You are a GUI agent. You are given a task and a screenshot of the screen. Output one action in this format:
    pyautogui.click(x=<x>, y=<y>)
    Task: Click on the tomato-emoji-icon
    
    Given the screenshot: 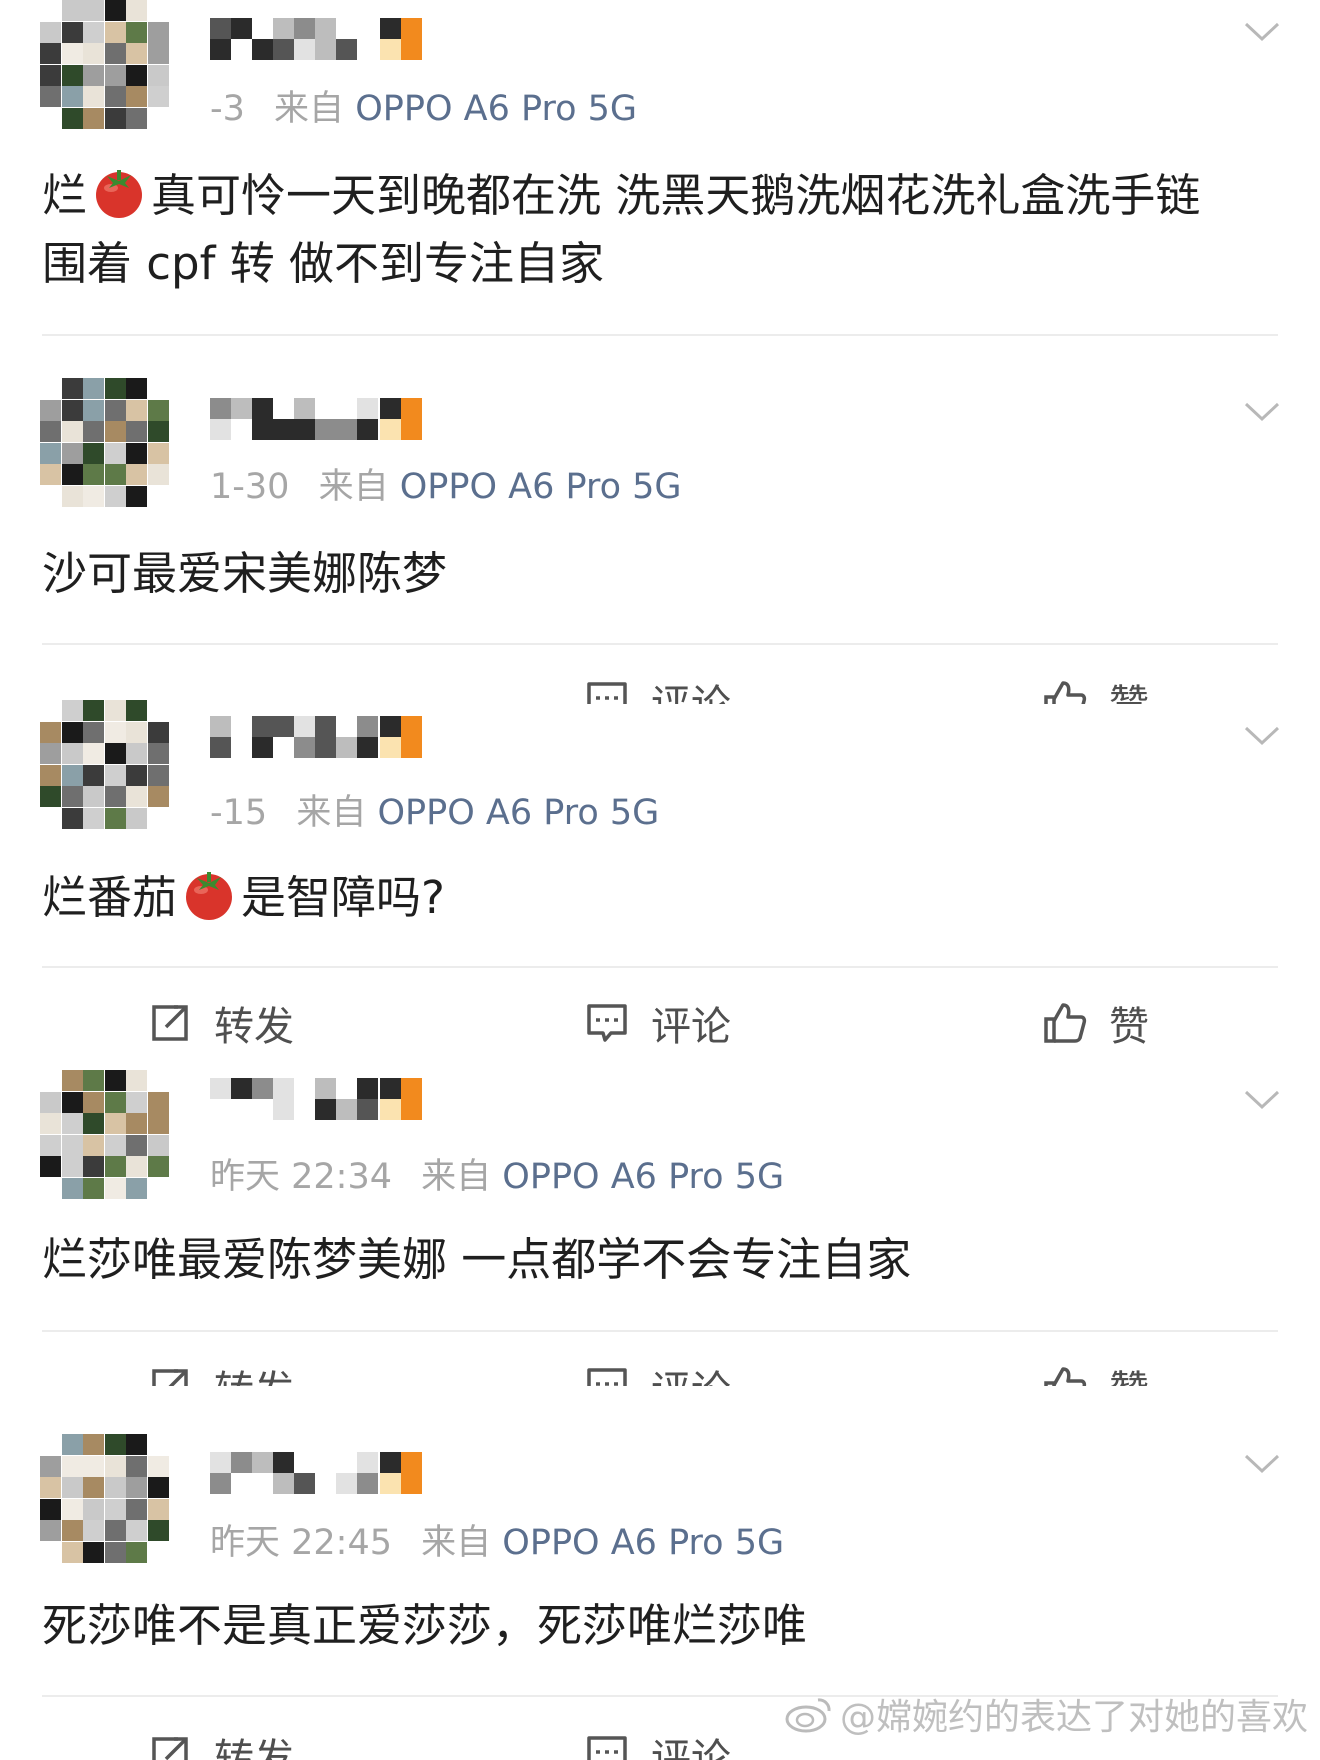 What is the action you would take?
    pyautogui.click(x=209, y=894)
    